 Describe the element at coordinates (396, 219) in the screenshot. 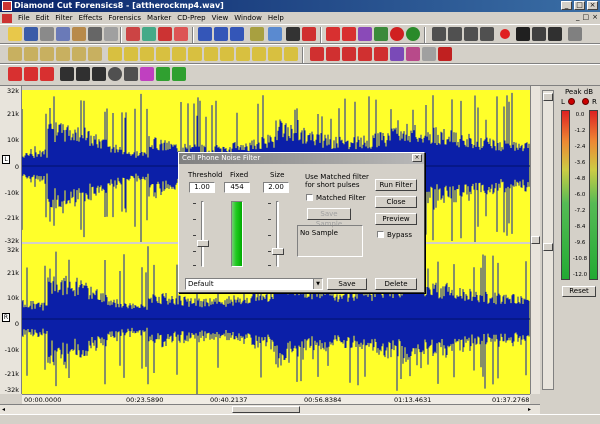

I see `preview-button: Preview` at that location.